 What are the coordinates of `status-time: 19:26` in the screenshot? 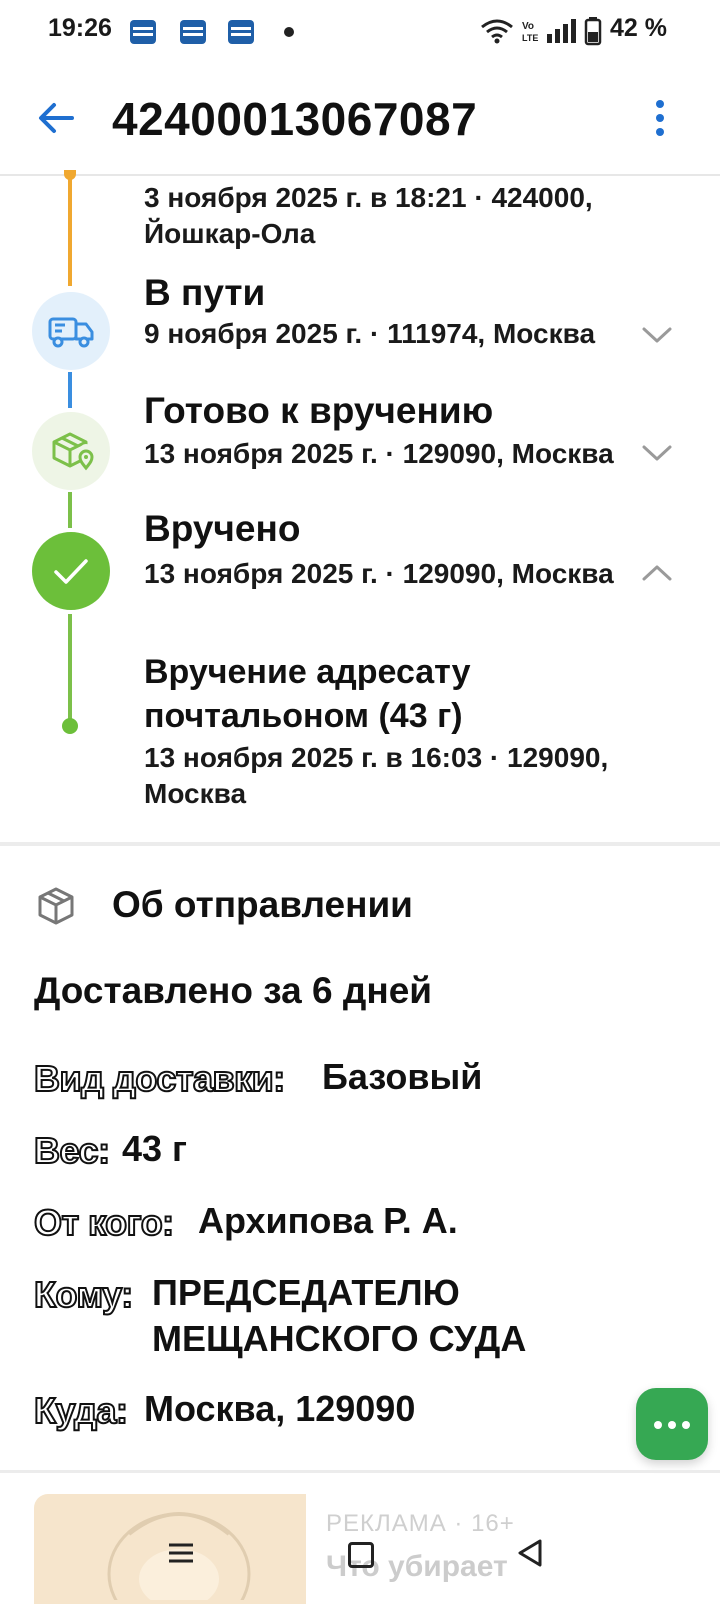 It's located at (80, 28).